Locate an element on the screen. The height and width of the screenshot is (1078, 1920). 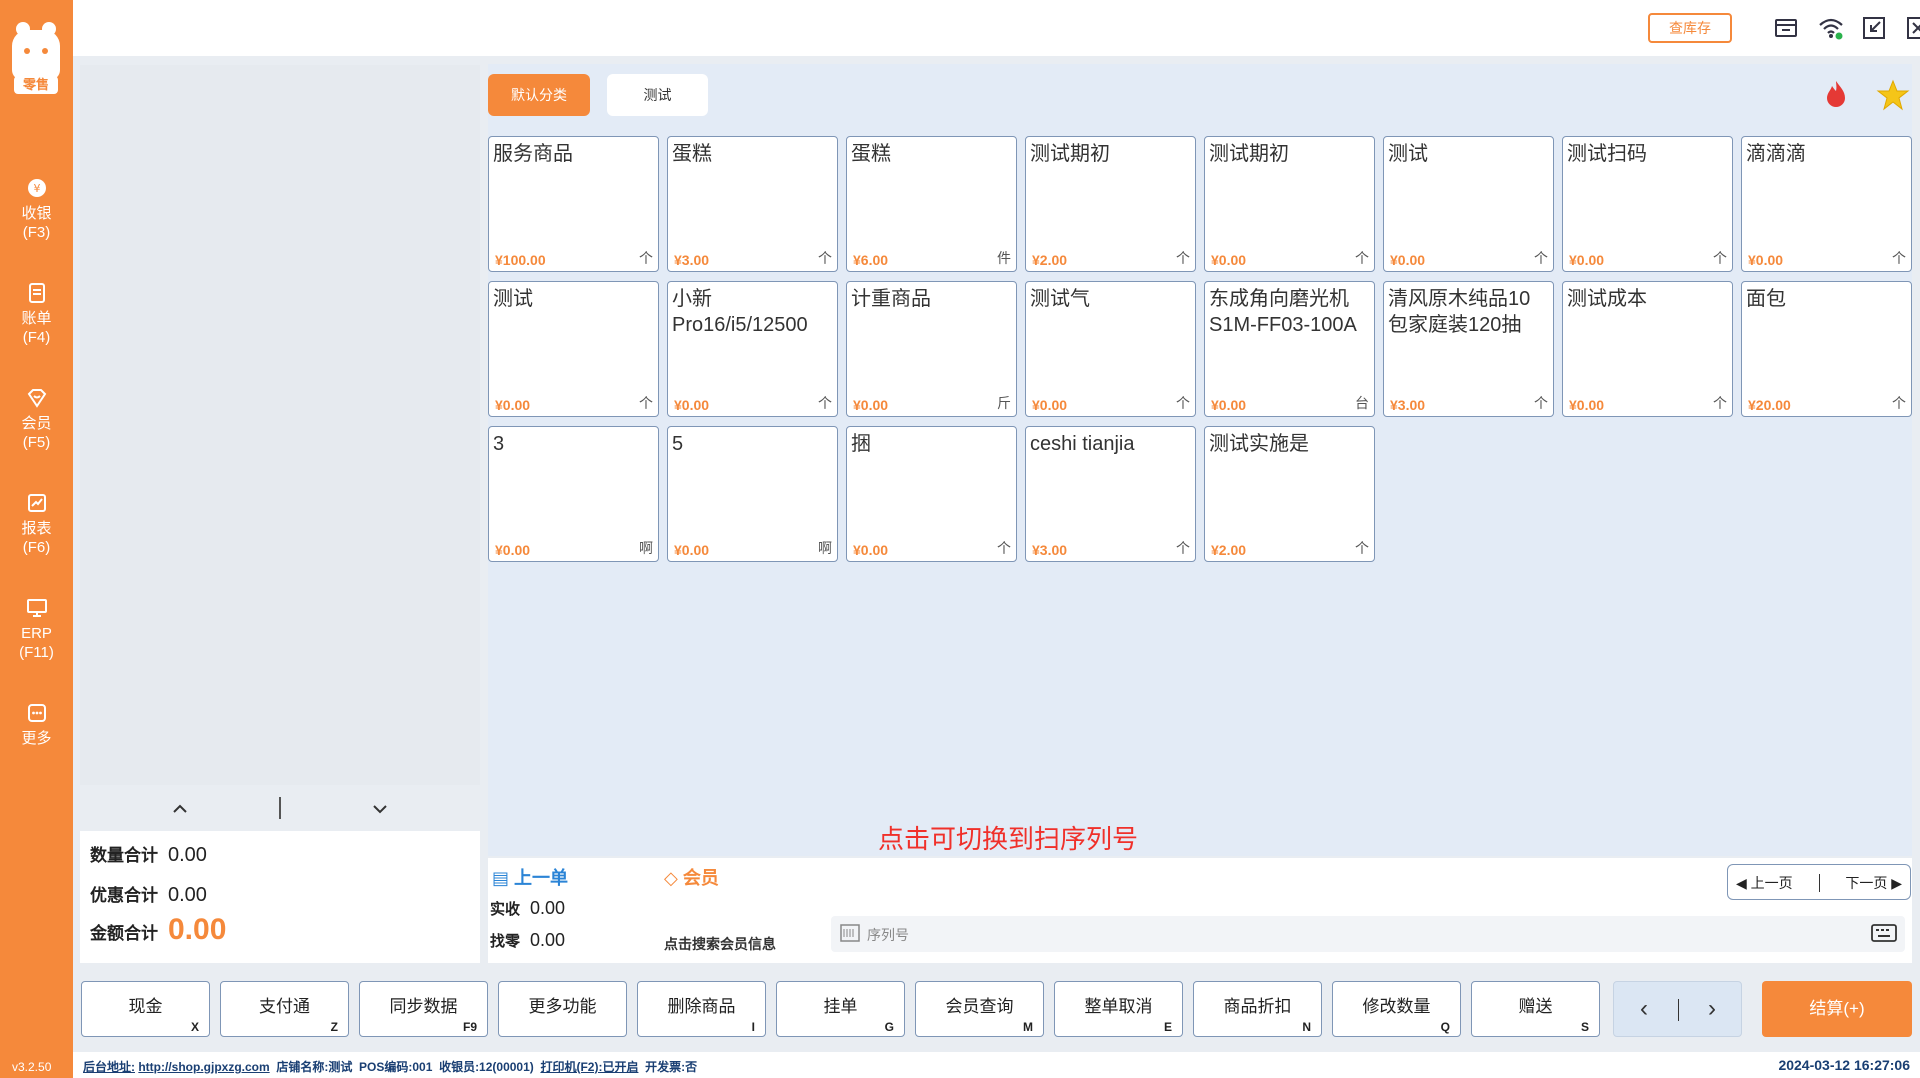
product-tile: 测试期初 ¥0.00 个 is located at coordinates (1289, 204).